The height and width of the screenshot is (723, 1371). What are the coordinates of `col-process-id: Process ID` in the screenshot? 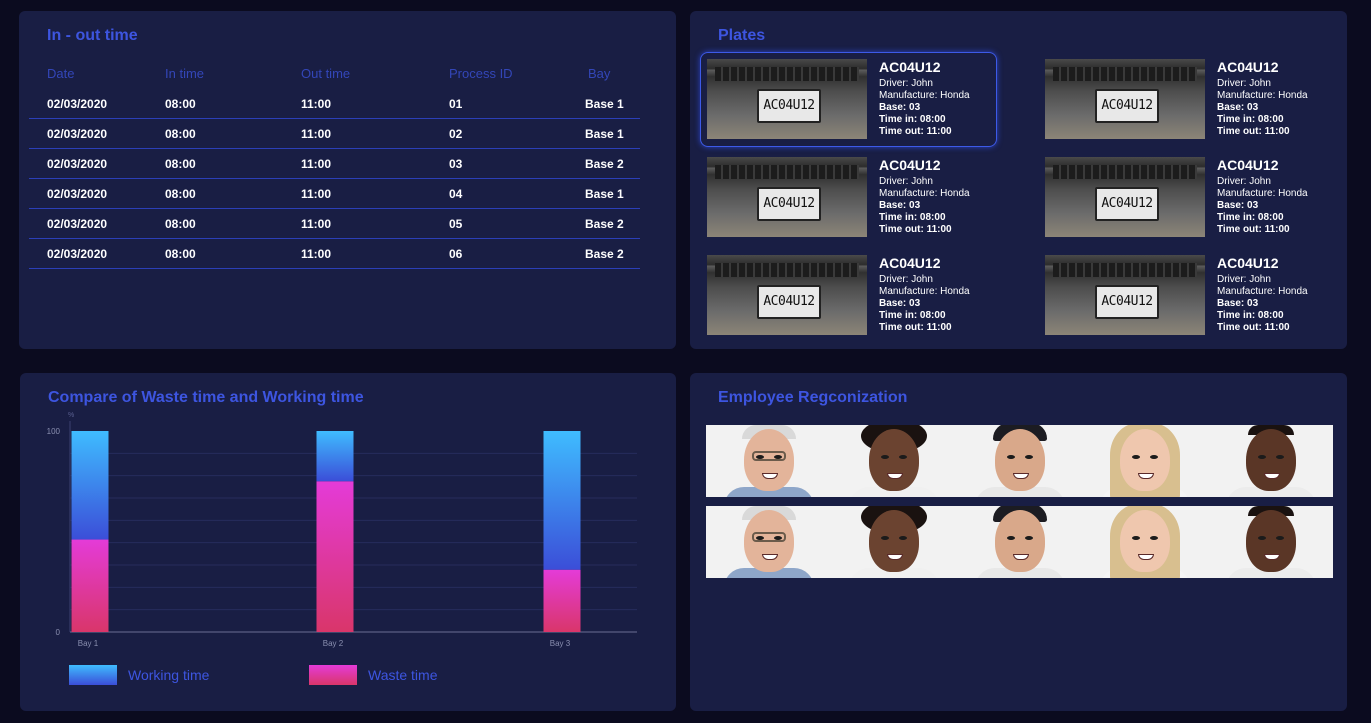 It's located at (481, 73).